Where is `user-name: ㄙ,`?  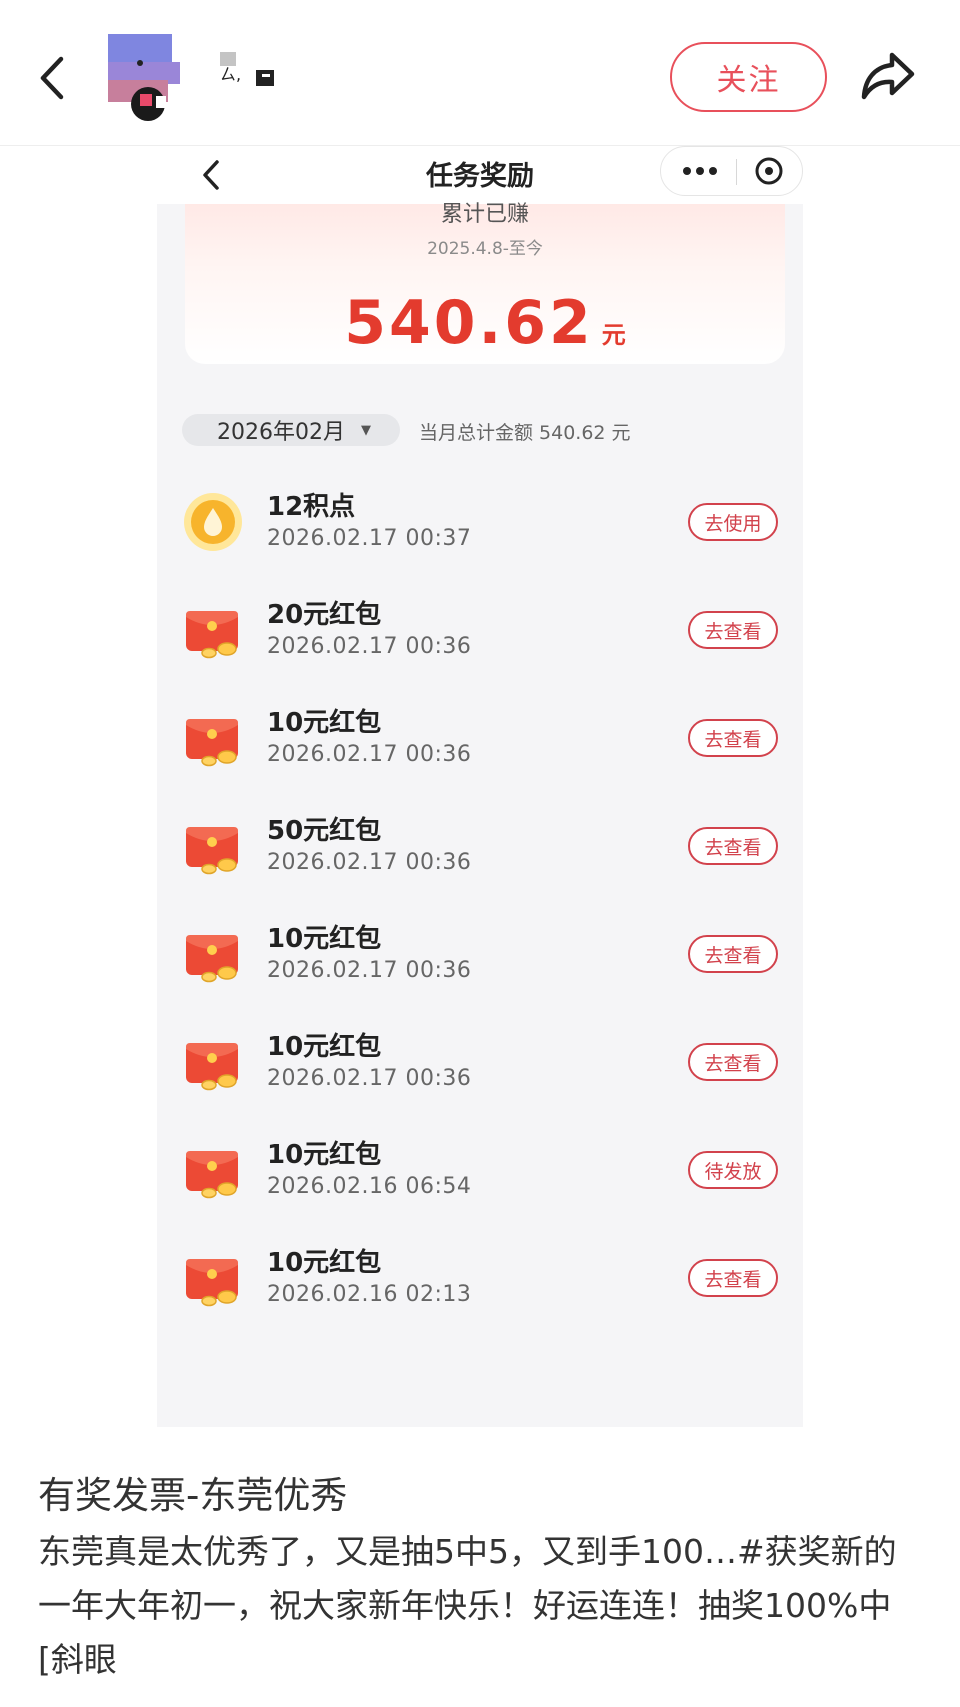 user-name: ㄙ, is located at coordinates (250, 72).